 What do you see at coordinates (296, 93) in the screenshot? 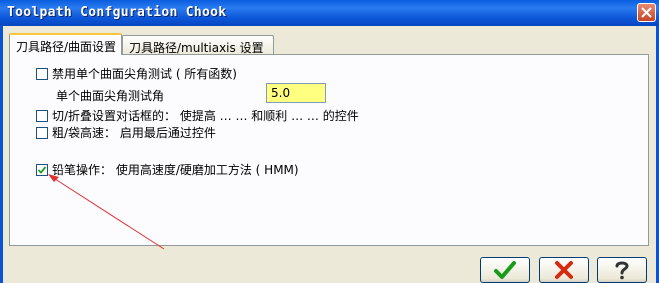
I see `sharp-angle-input` at bounding box center [296, 93].